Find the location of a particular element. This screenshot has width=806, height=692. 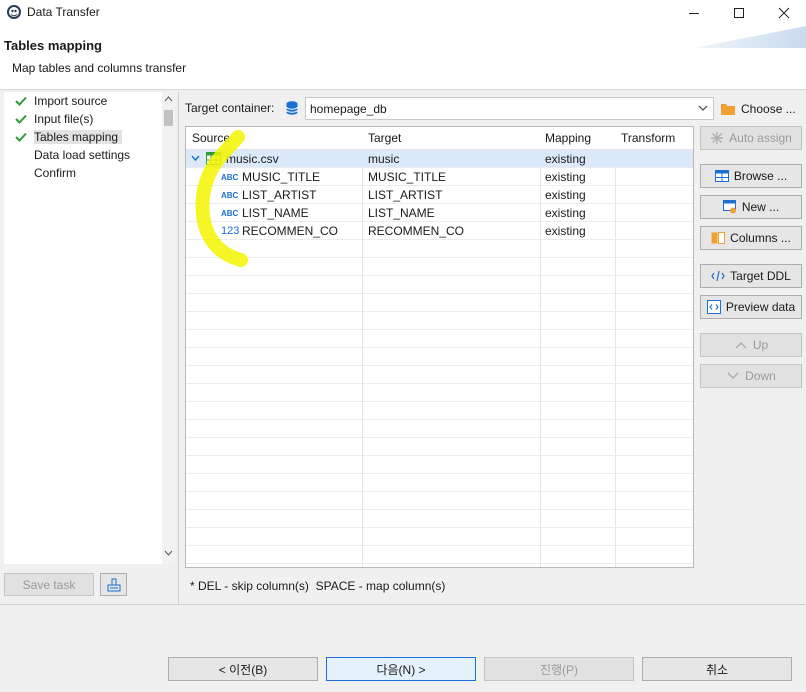

database-icon is located at coordinates (292, 108).